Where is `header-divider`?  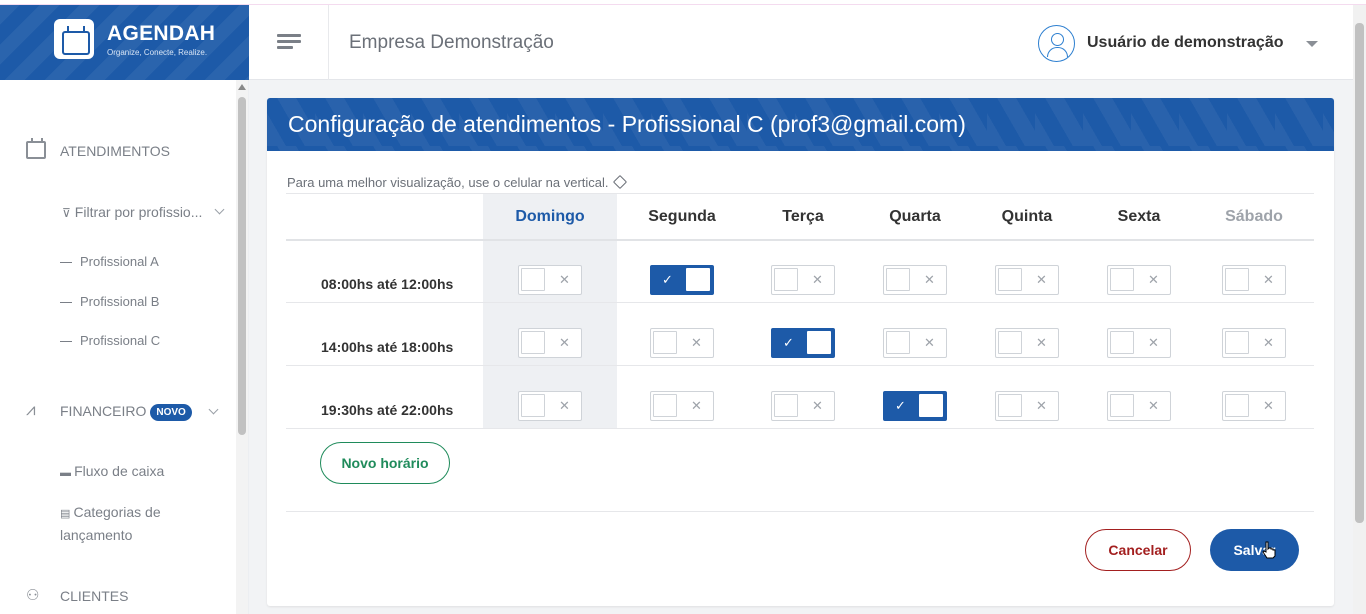 header-divider is located at coordinates (328, 42).